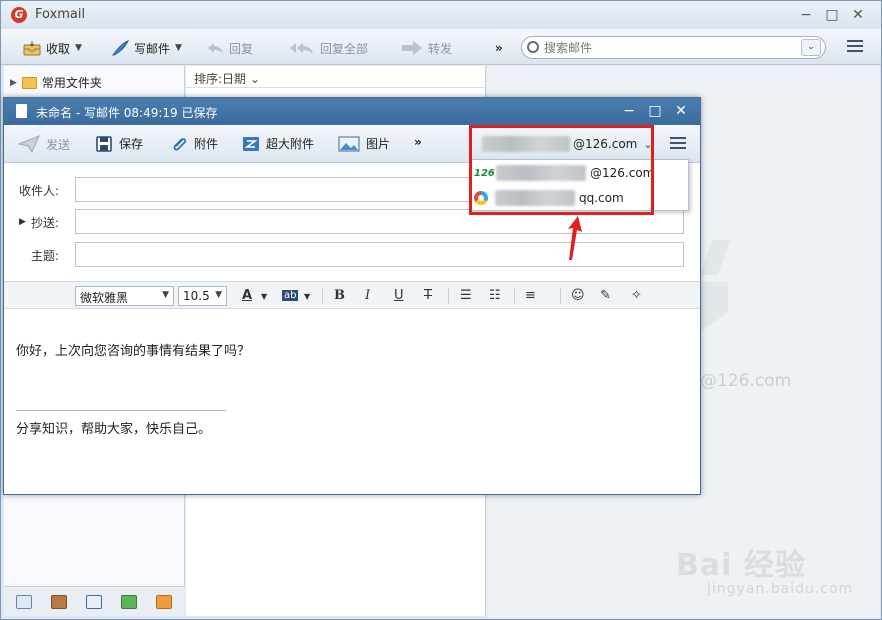 The width and height of the screenshot is (882, 620). Describe the element at coordinates (24, 602) in the screenshot. I see `mail-module-icon` at that location.